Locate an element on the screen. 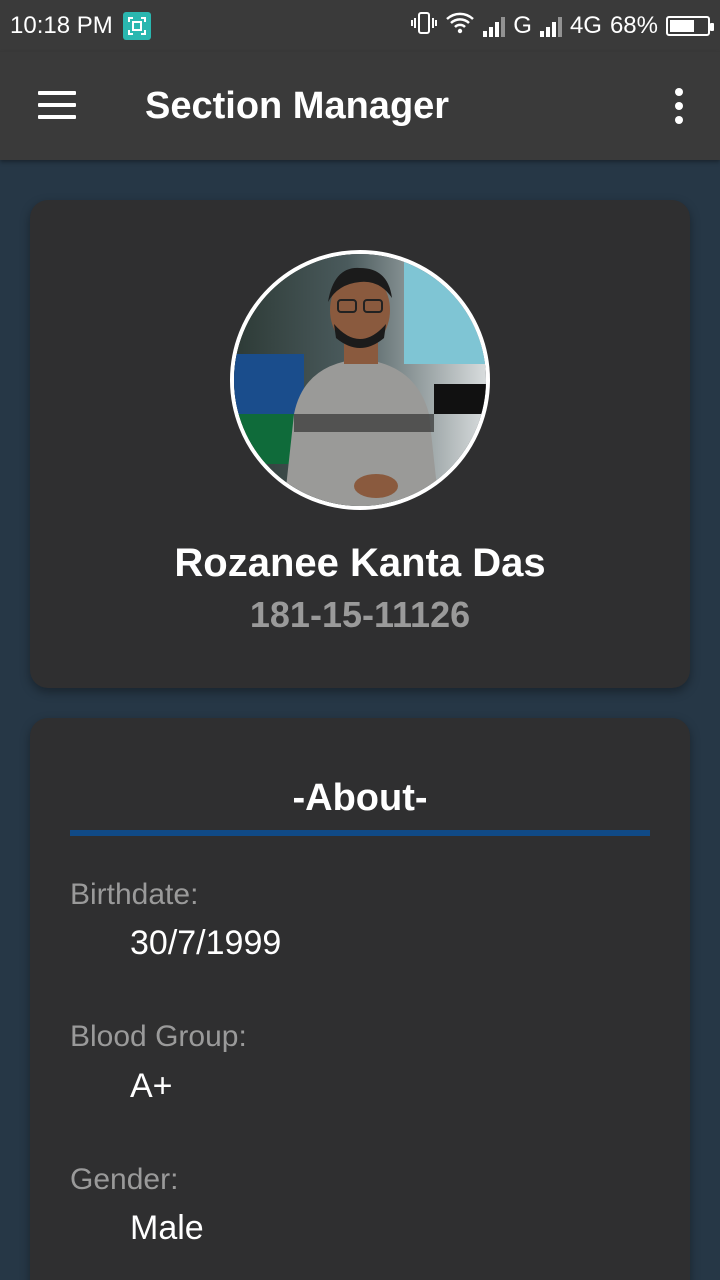  about-title: -About- is located at coordinates (360, 798).